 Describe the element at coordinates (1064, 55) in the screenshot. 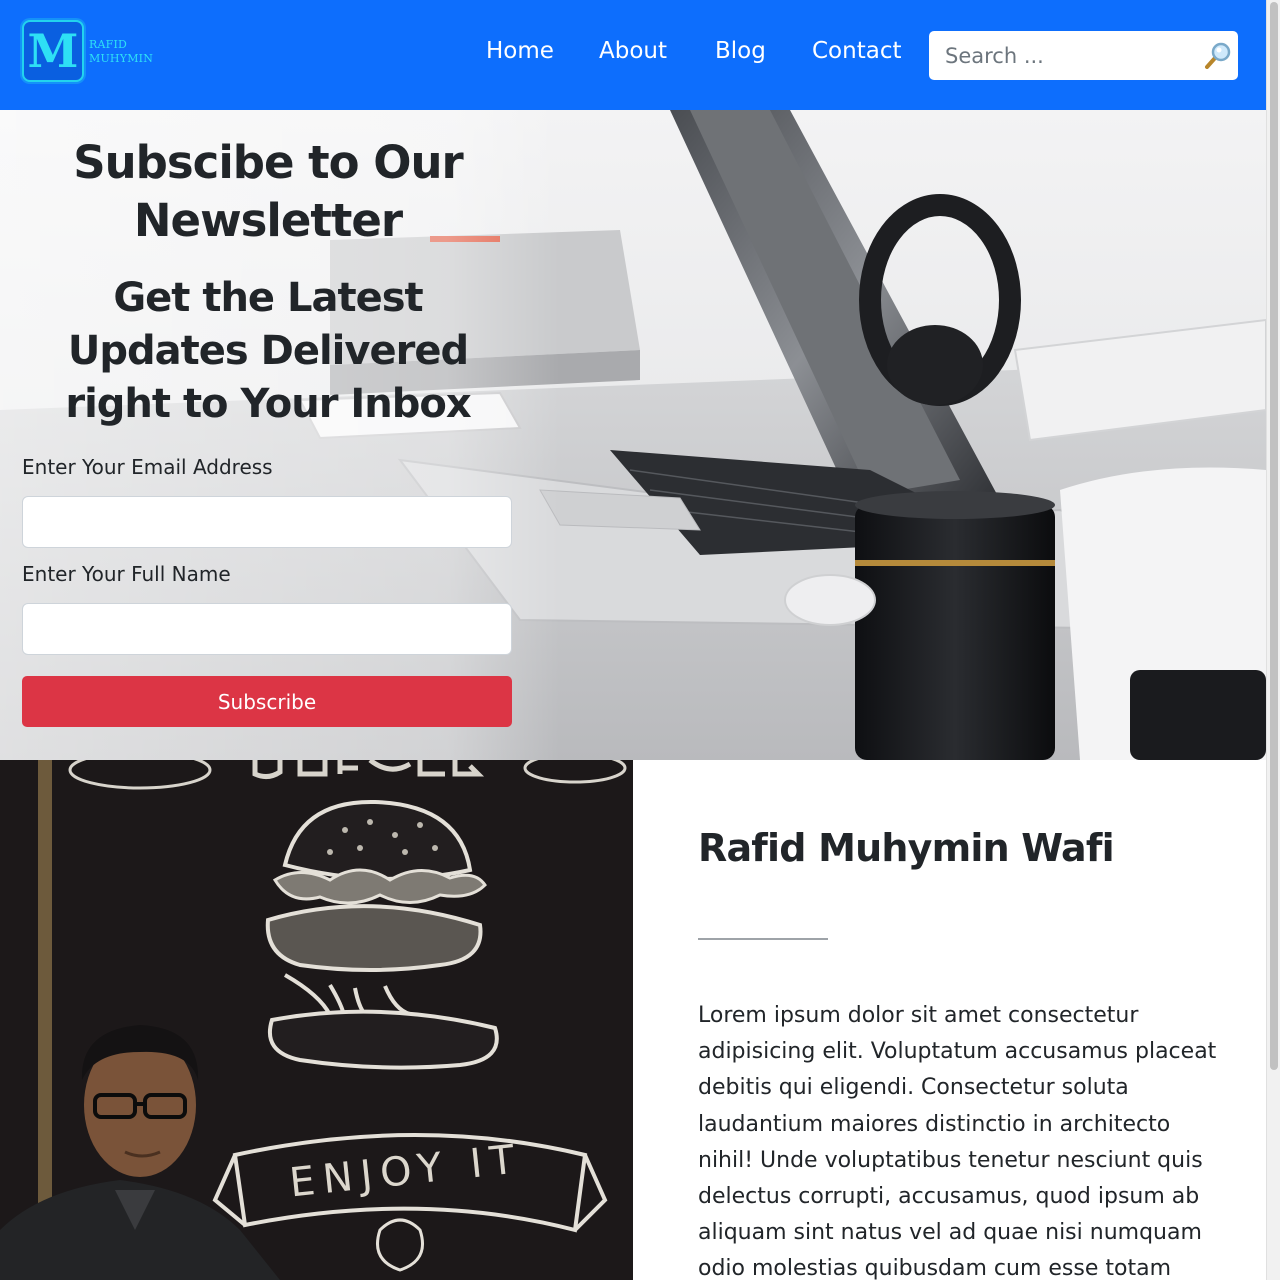

I see `search-input` at that location.